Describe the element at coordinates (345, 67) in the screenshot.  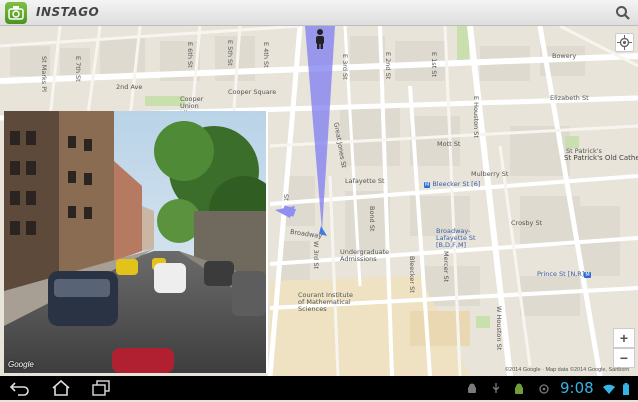
I see `map-label: E 3rd St` at that location.